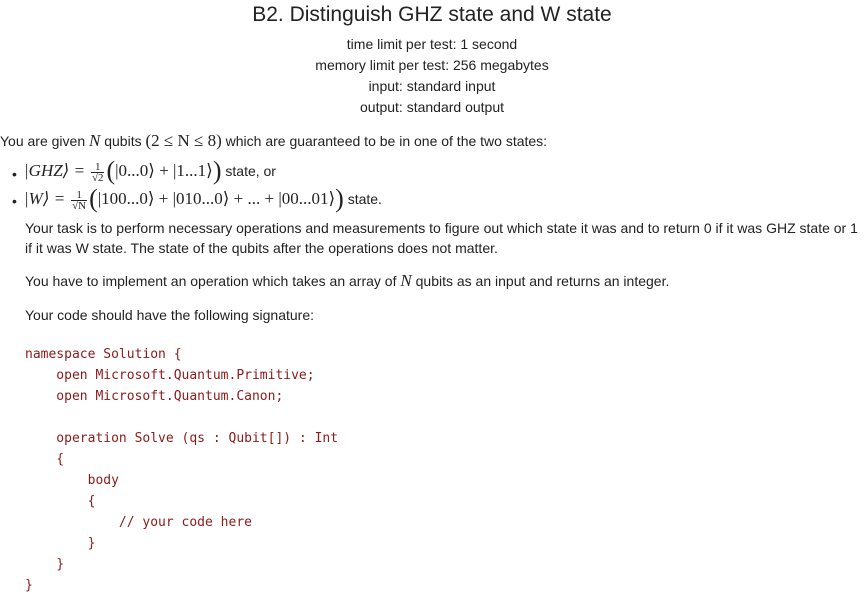  Describe the element at coordinates (97, 177) in the screenshot. I see `ghz-frac-den: √2` at that location.